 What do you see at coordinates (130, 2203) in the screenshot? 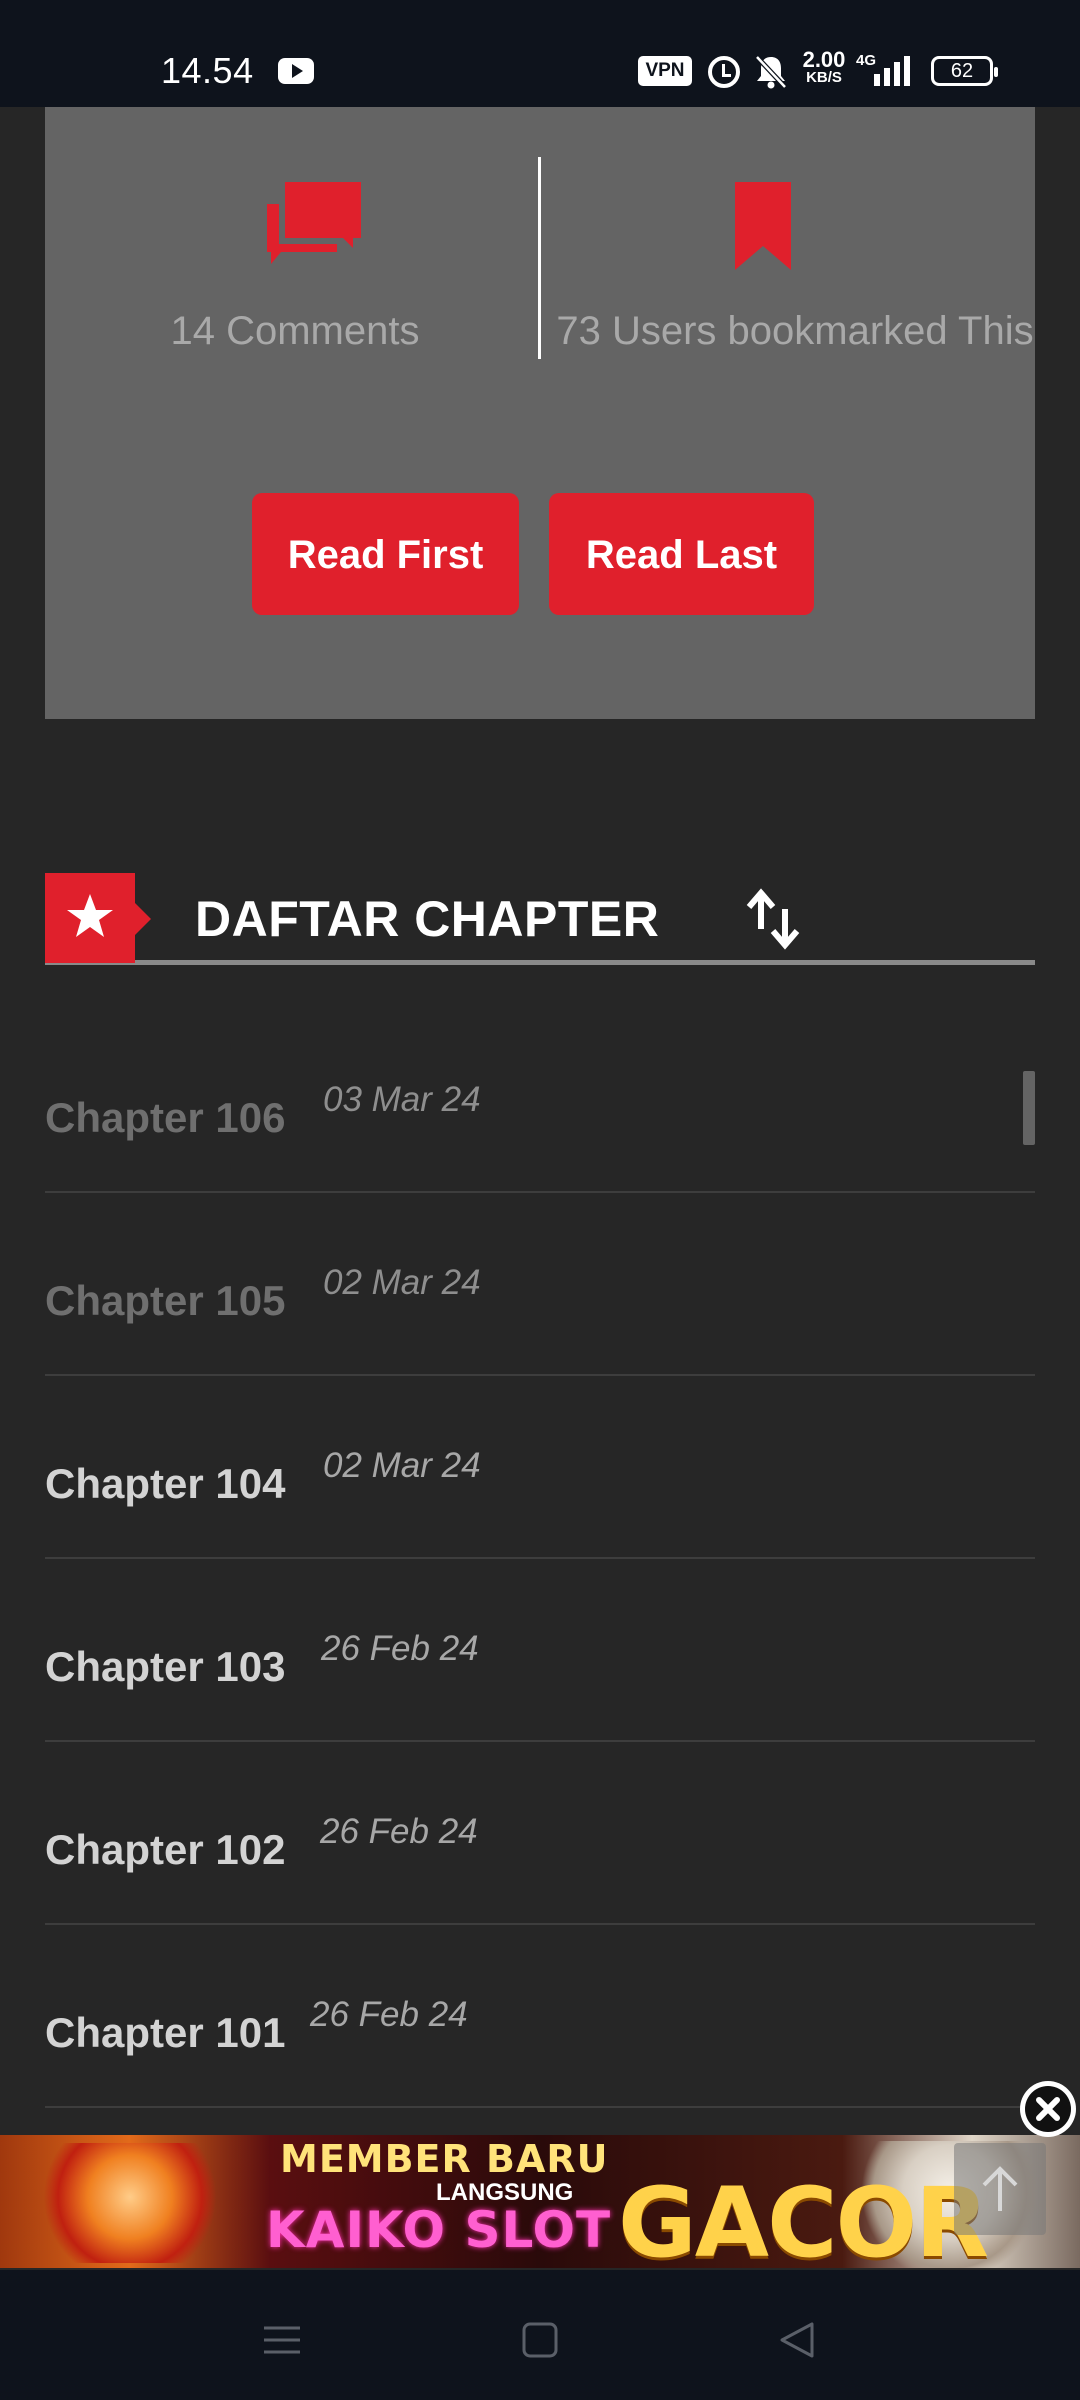
I see `ad-character-left` at bounding box center [130, 2203].